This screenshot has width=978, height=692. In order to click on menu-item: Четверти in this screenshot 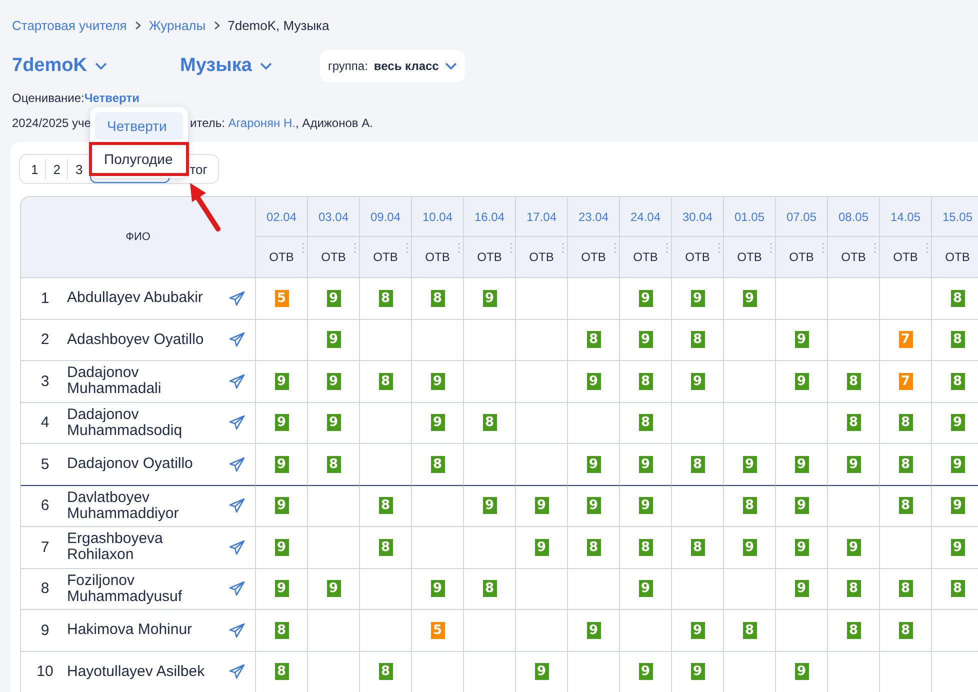, I will do `click(139, 126)`.